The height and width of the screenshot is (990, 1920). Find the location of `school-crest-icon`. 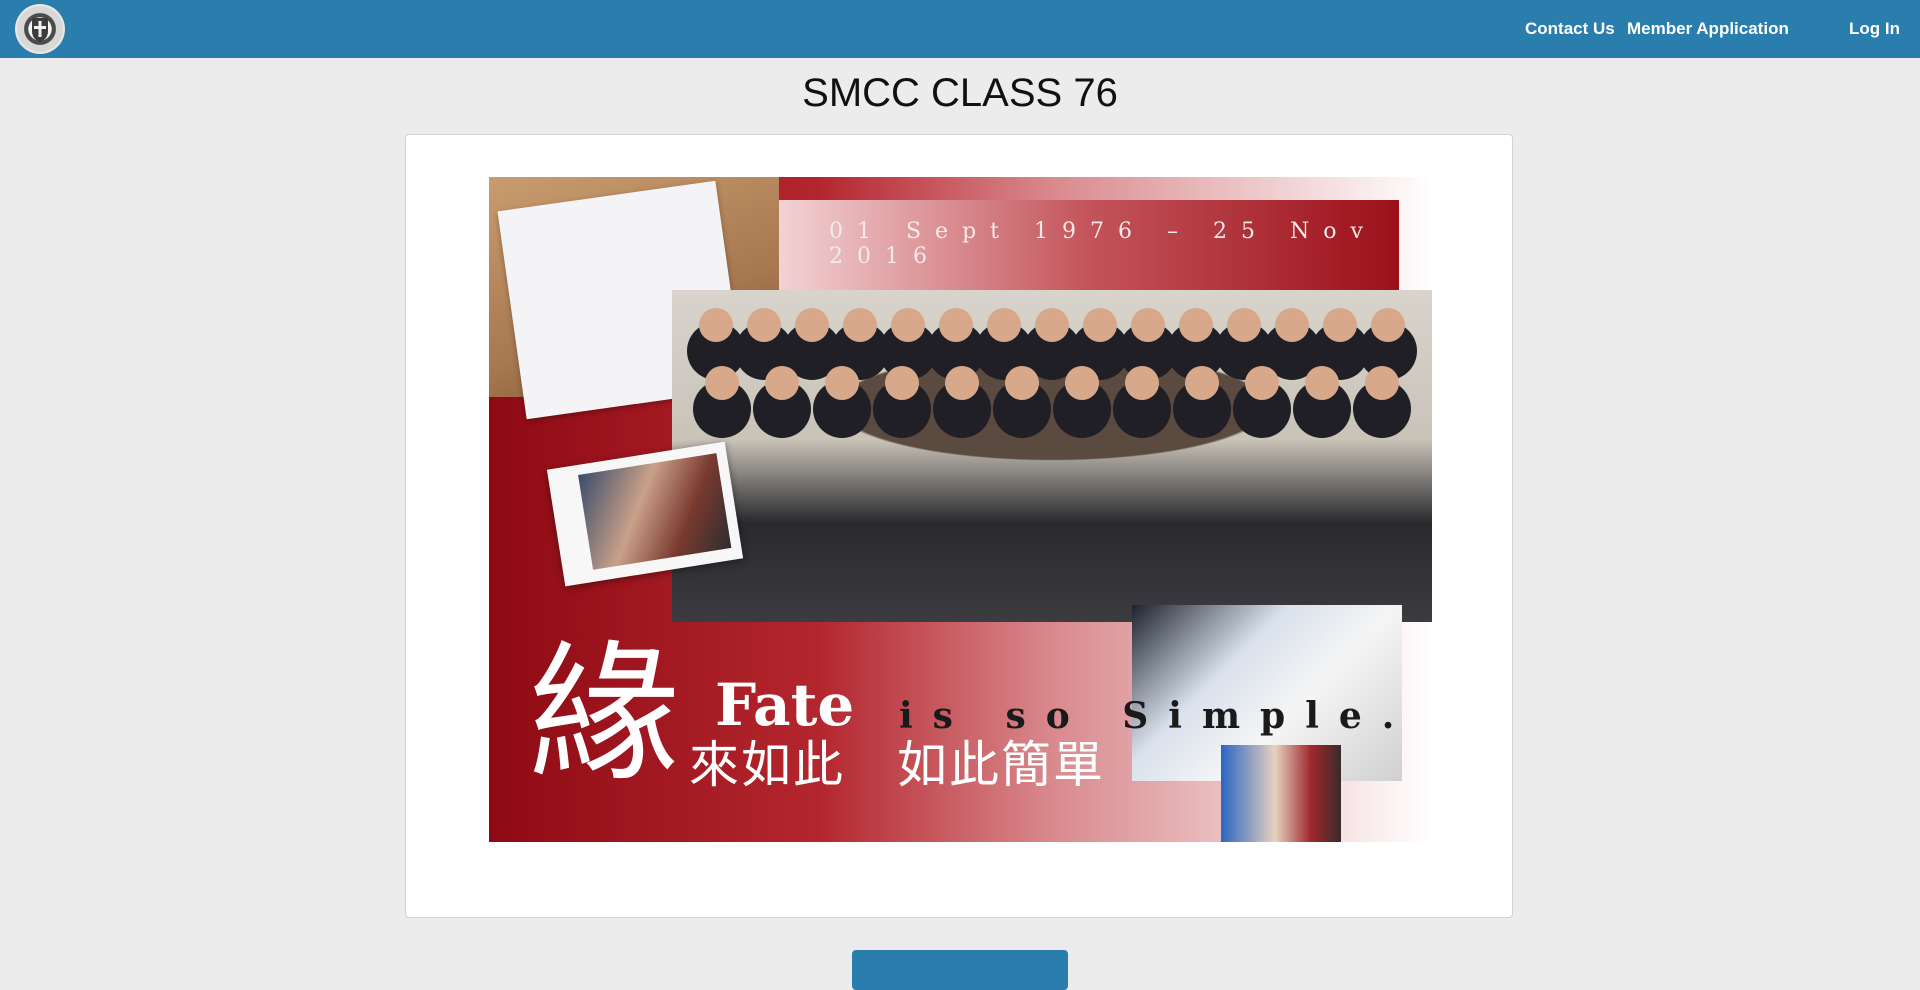

school-crest-icon is located at coordinates (40, 29).